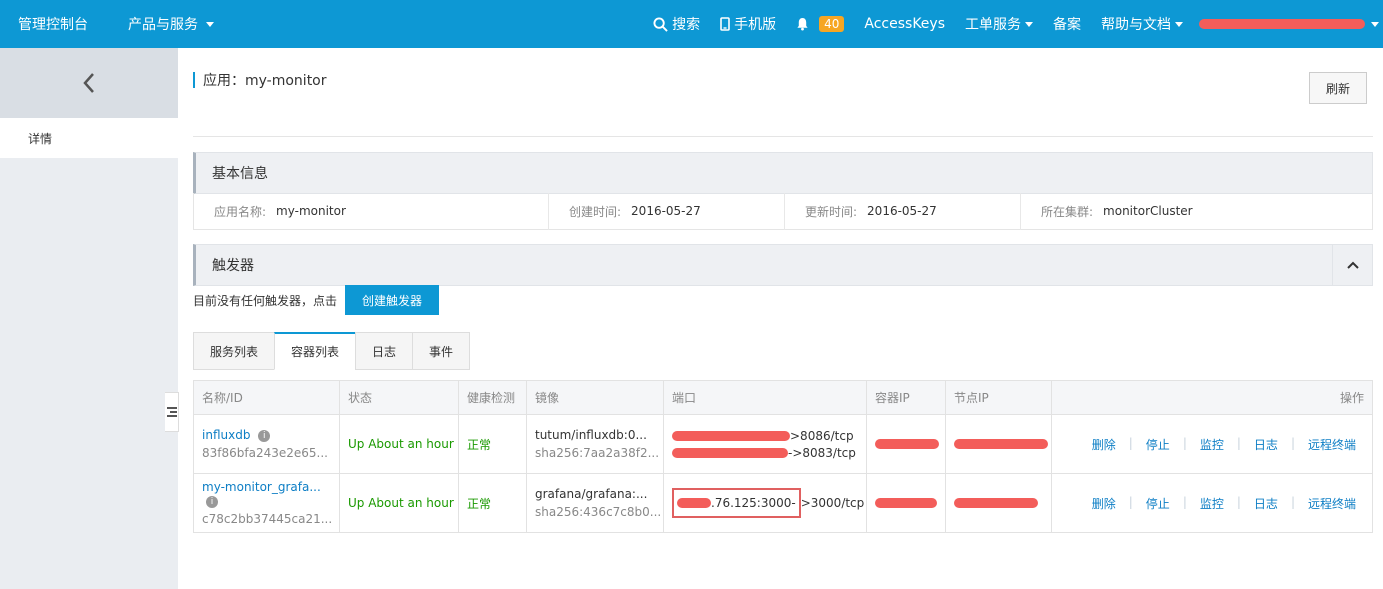 The width and height of the screenshot is (1383, 589). Describe the element at coordinates (1212, 397) in the screenshot. I see `col-actions: 操作` at that location.